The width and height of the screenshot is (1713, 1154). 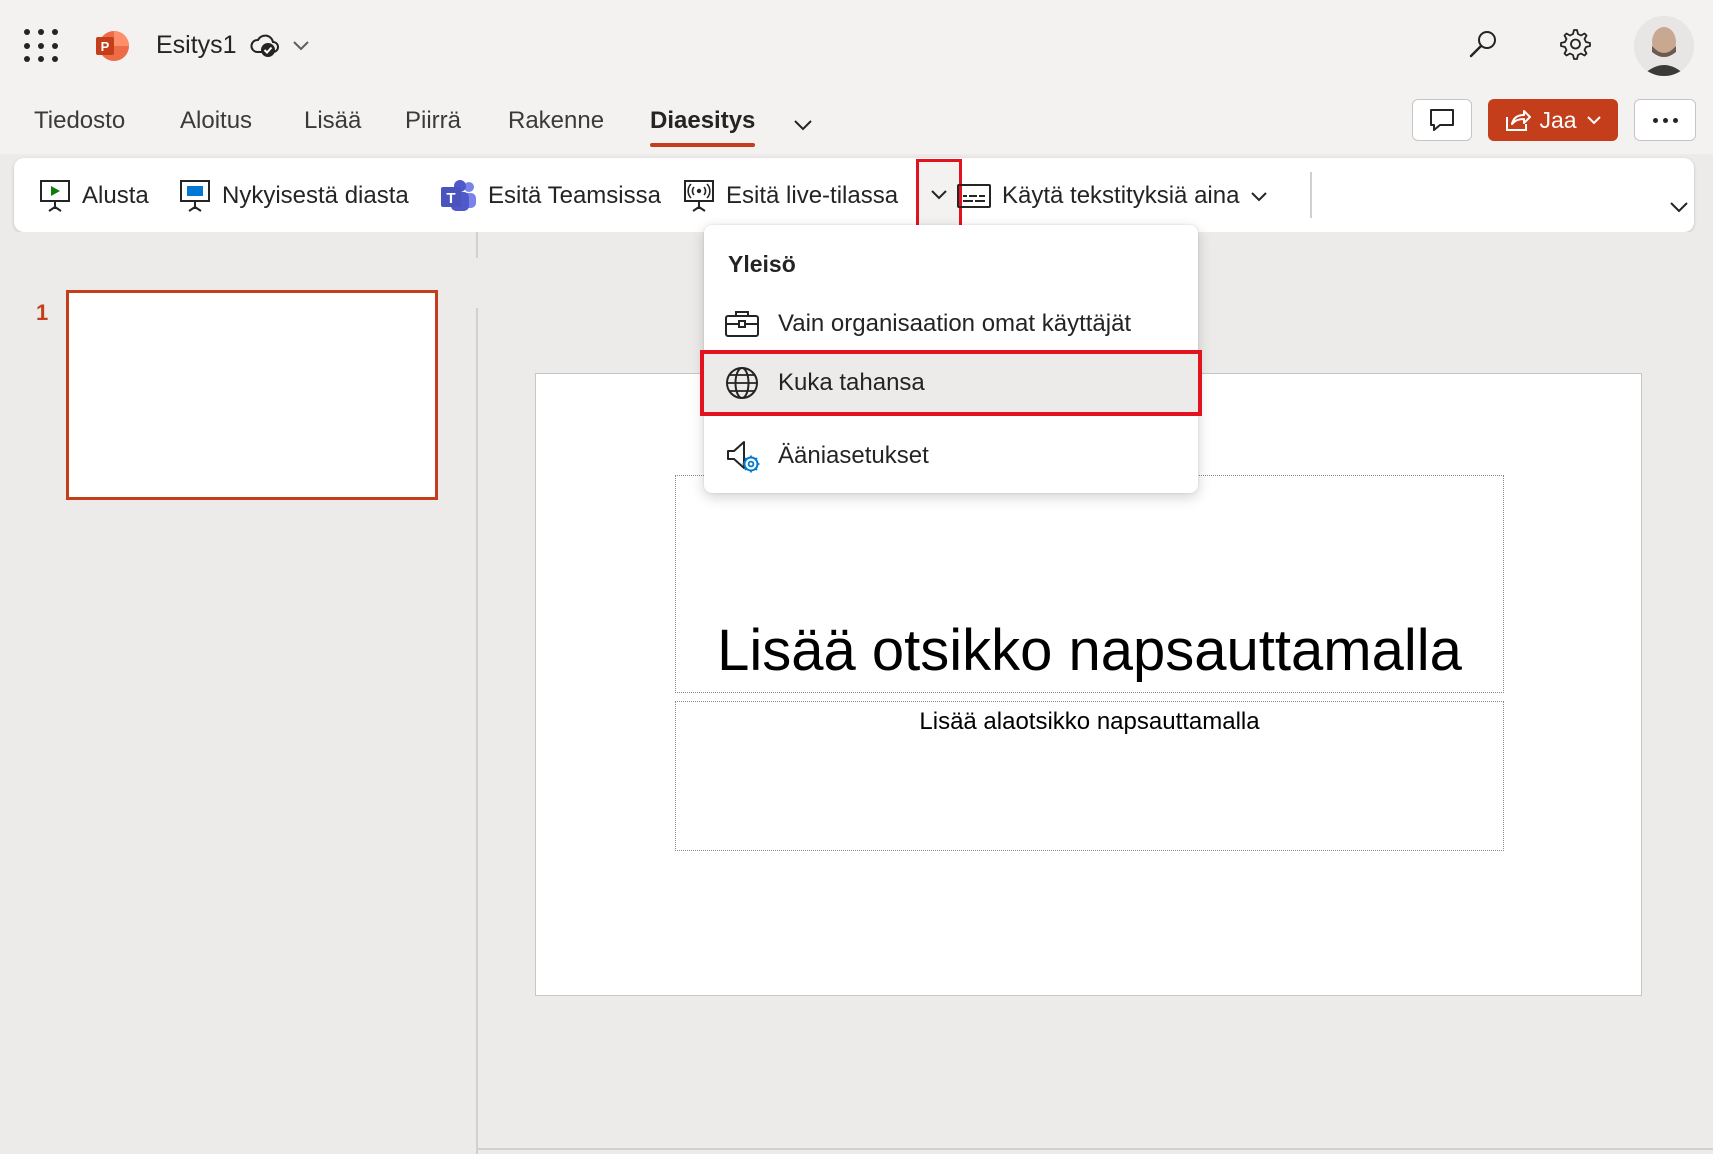 I want to click on title-bar: P Esitys1, so click(x=856, y=46).